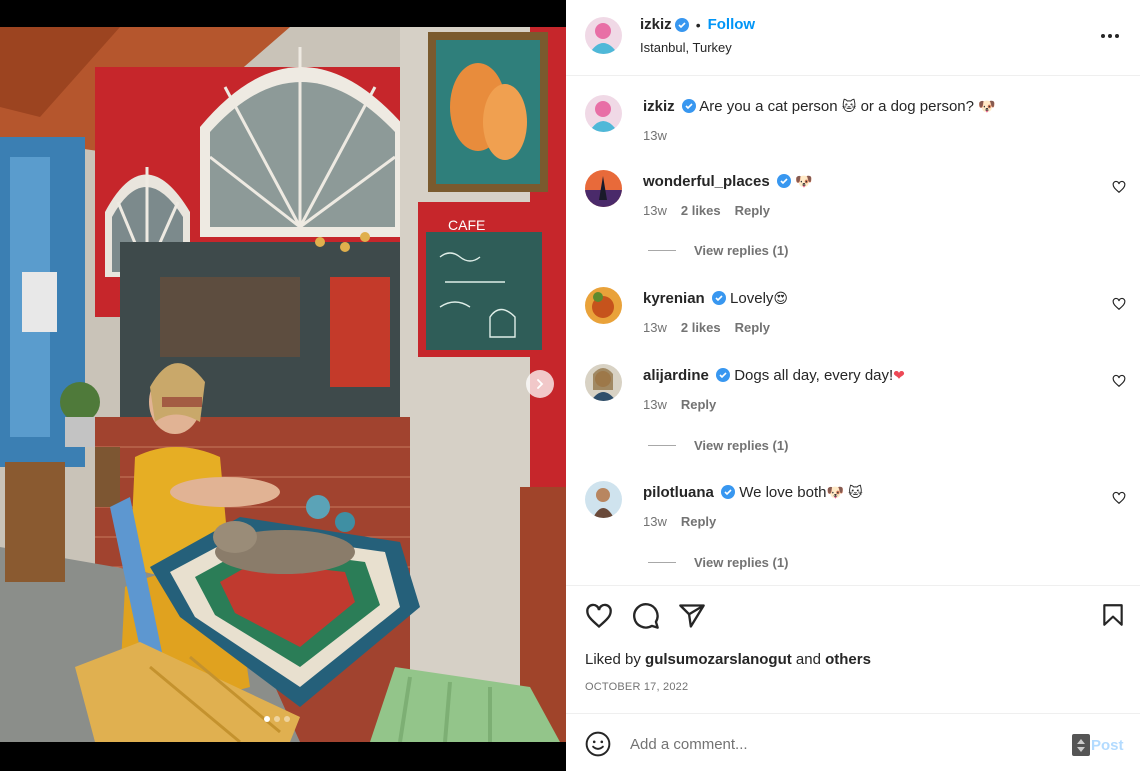  Describe the element at coordinates (613, 659) in the screenshot. I see `liked-prefix: Liked by` at that location.